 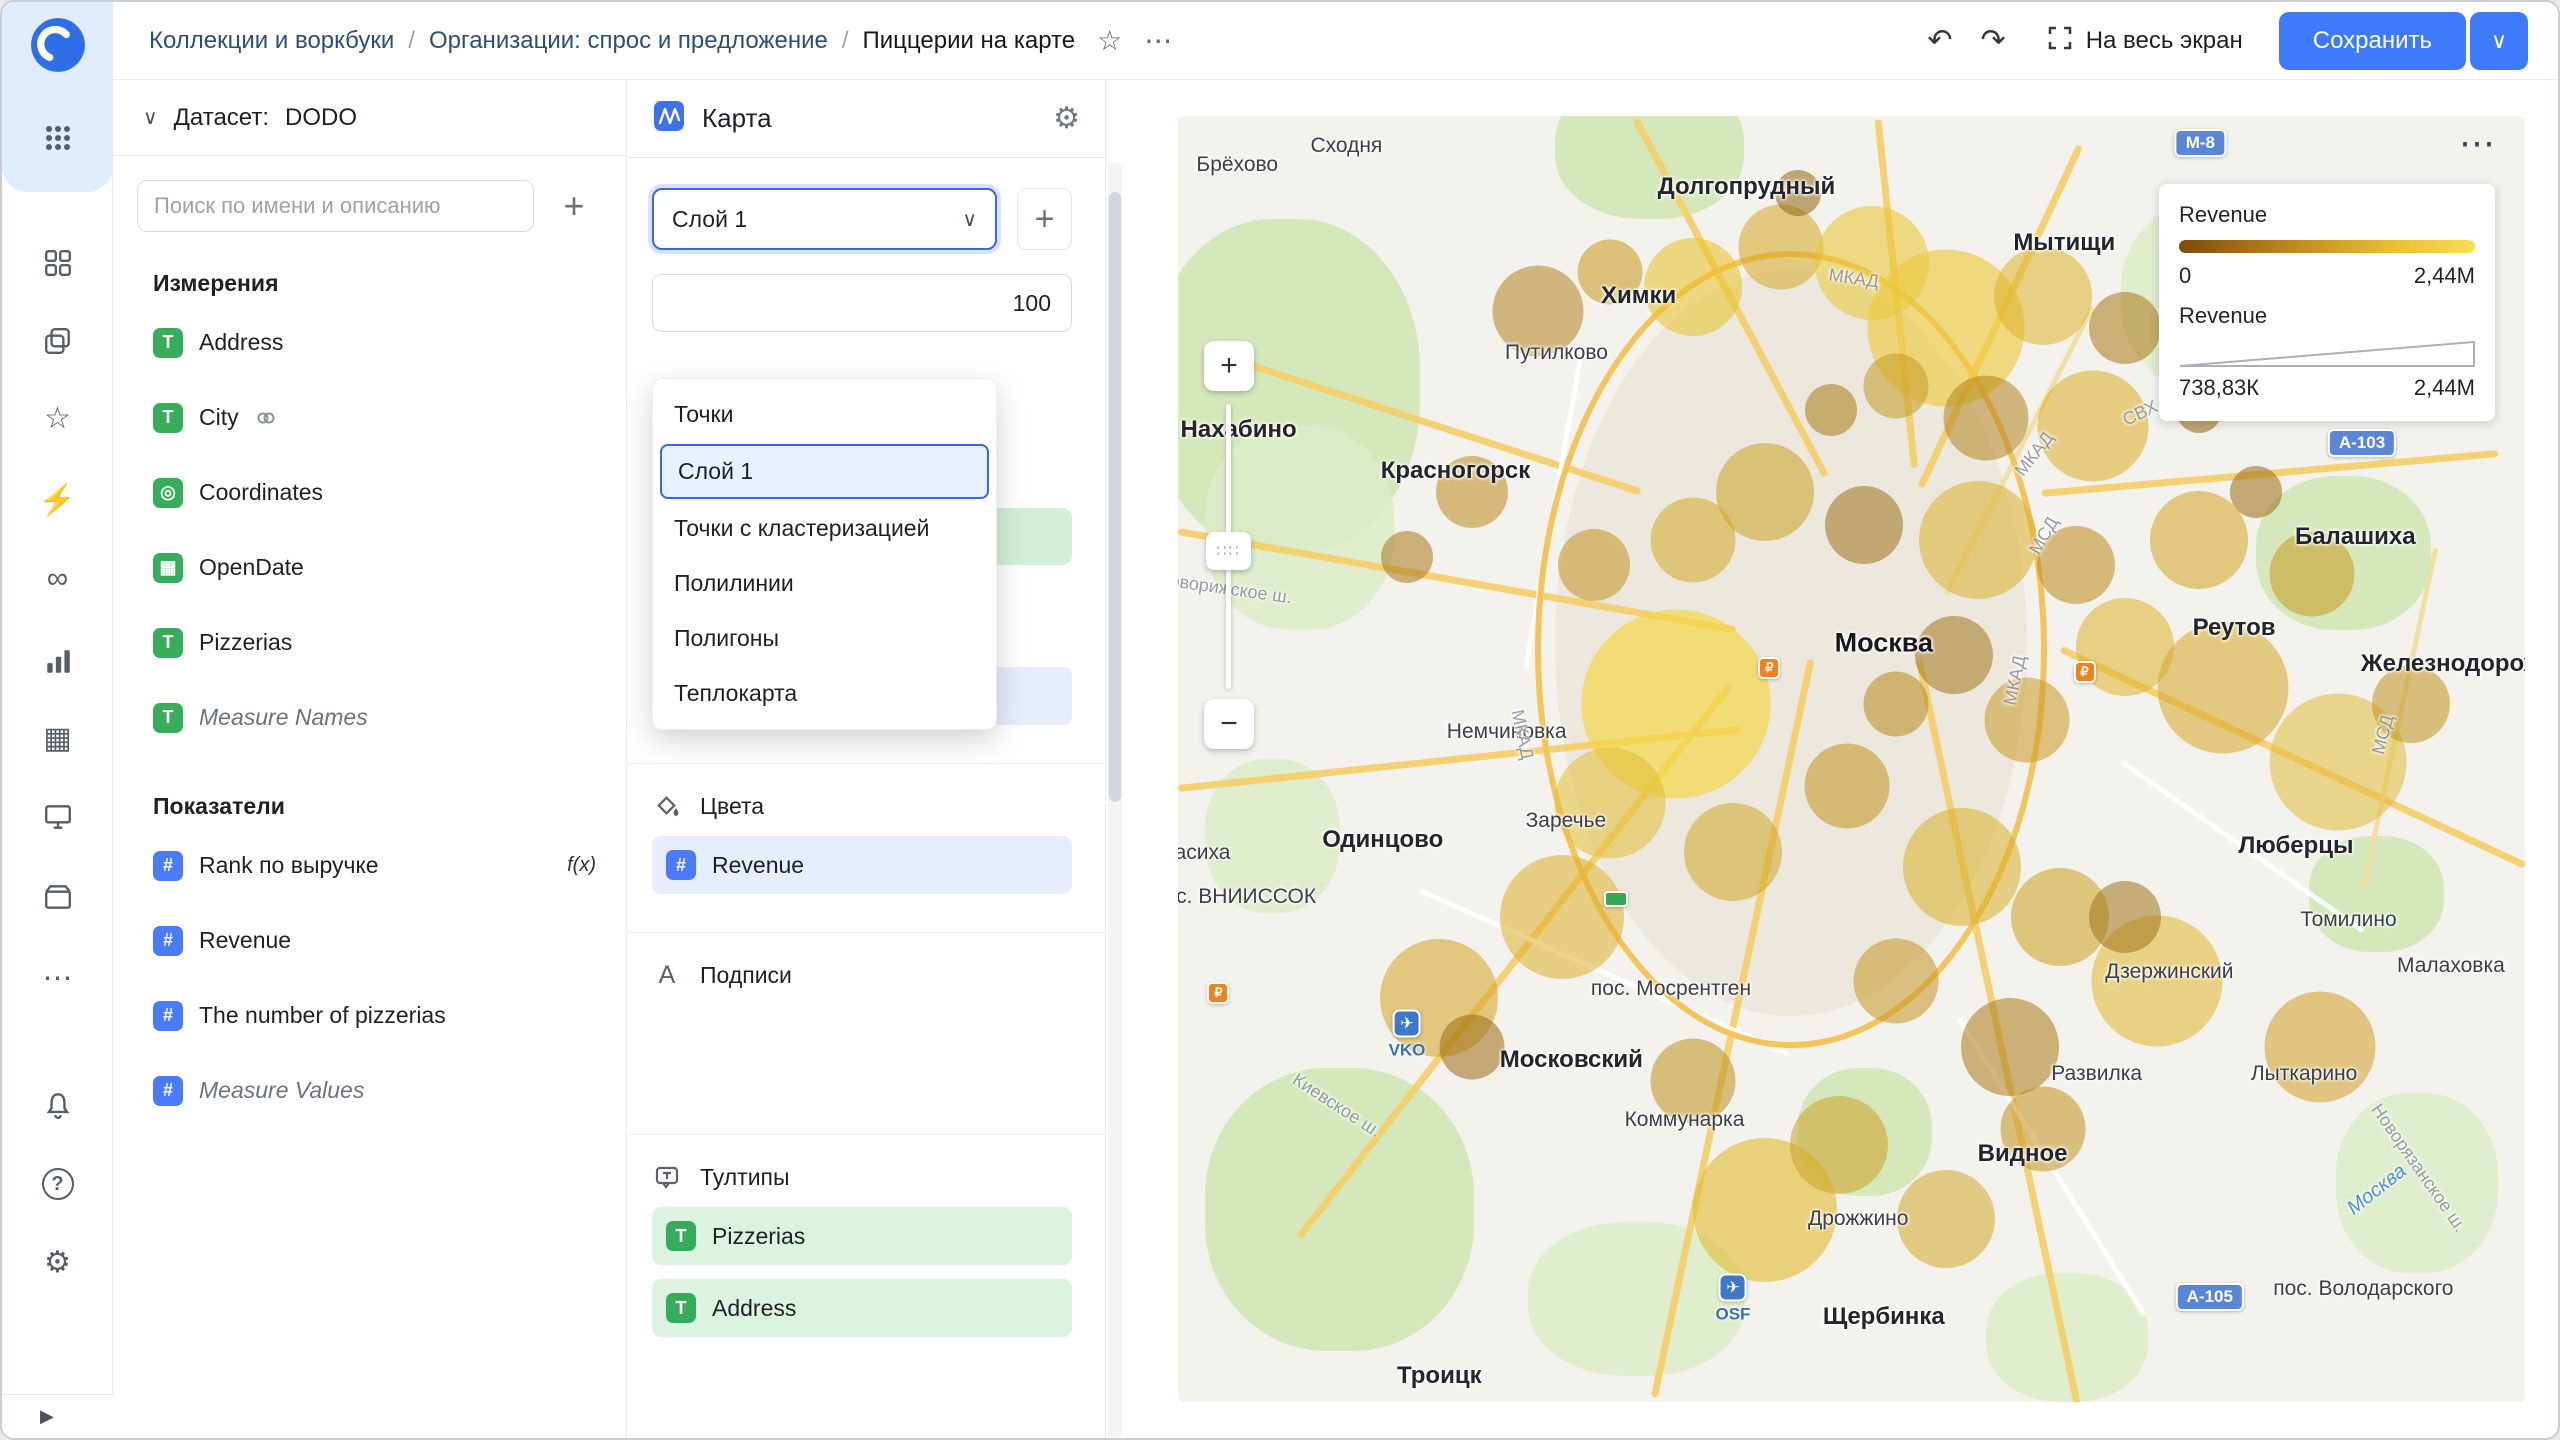 I want to click on settings-icon: ⚙, so click(x=57, y=1263).